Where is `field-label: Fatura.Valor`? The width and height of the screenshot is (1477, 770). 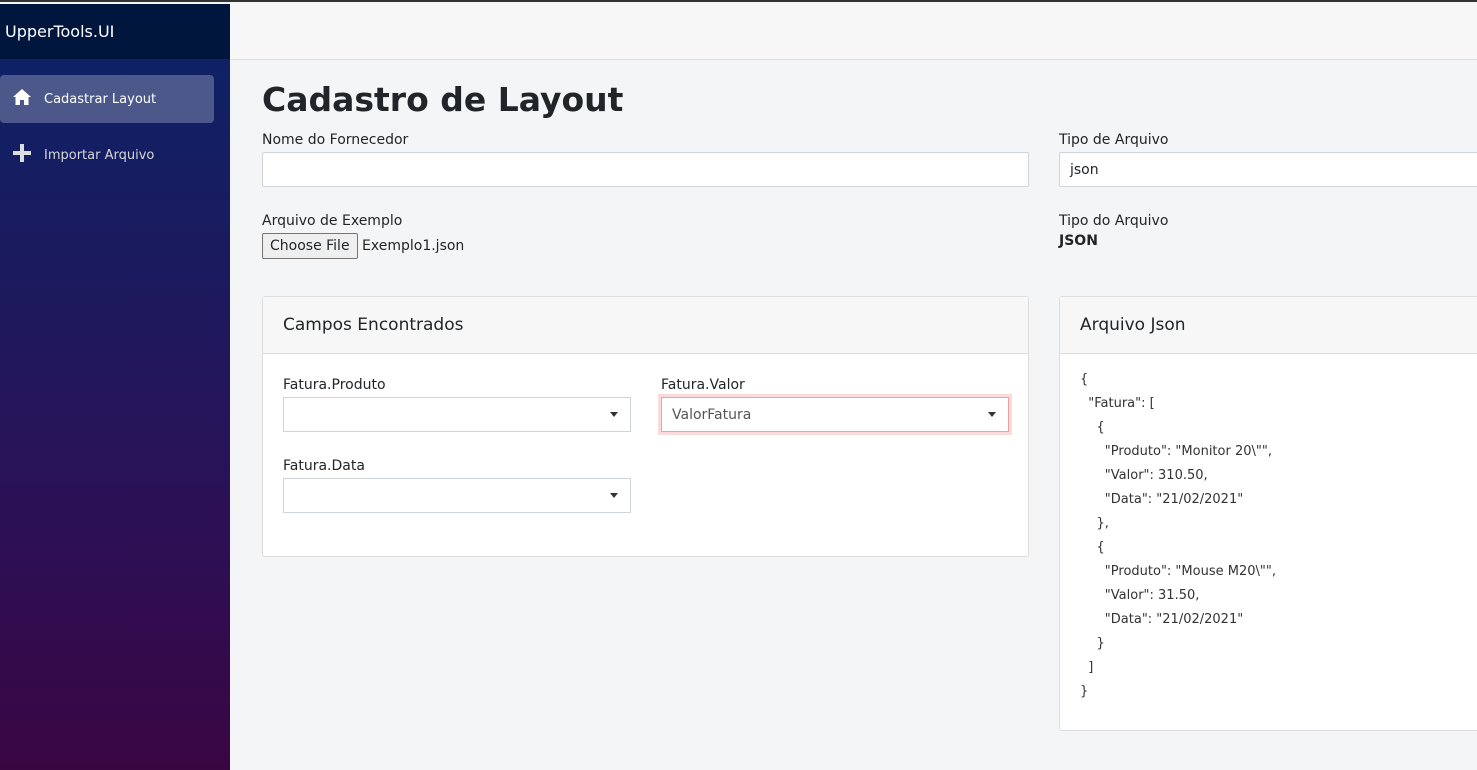
field-label: Fatura.Valor is located at coordinates (703, 385).